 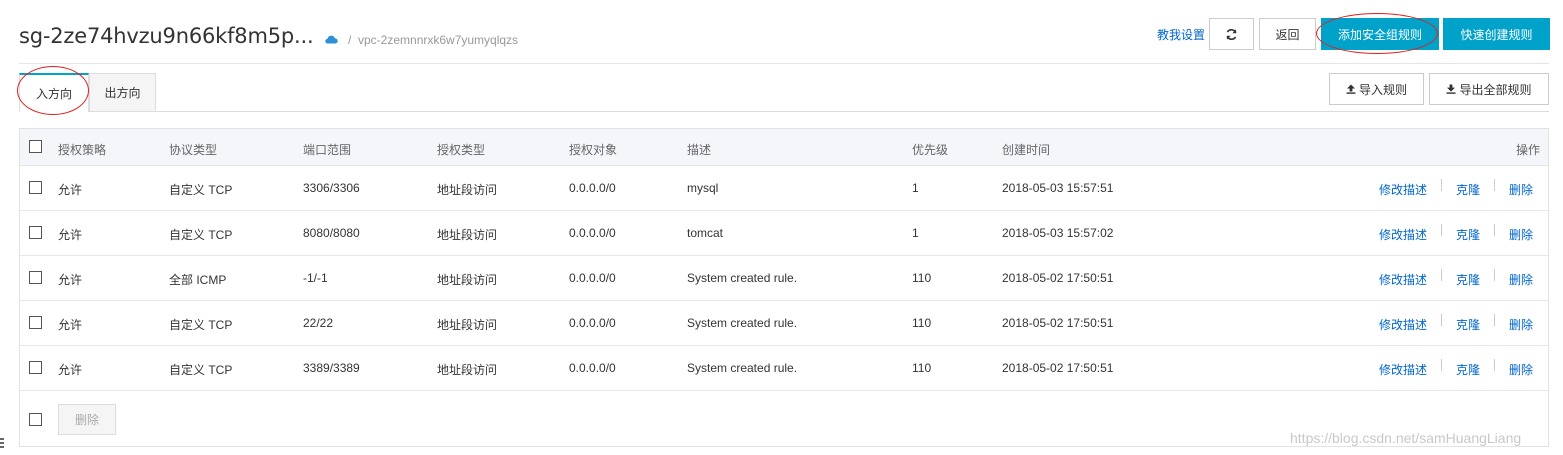 What do you see at coordinates (438, 40) in the screenshot?
I see `vpc-id: vpc-2zemnnrxk6w7yumyqlqzs` at bounding box center [438, 40].